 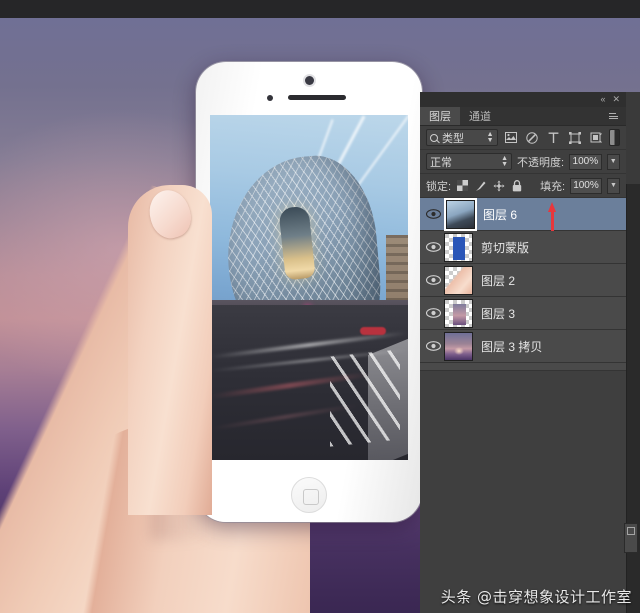 I want to click on layers-list: 图层 6 剪切蒙版 图层 2 图层 3 图层 3 拷贝, so click(x=523, y=284).